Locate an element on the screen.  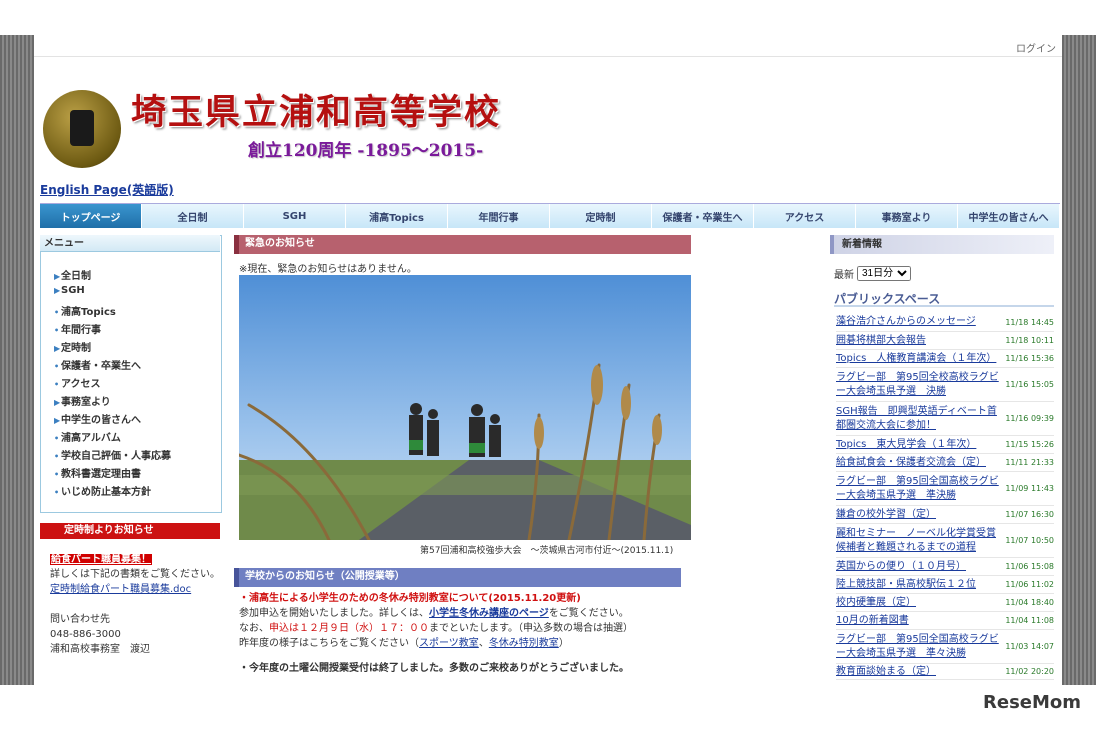
menu-item: • アクセス is located at coordinates (112, 384).